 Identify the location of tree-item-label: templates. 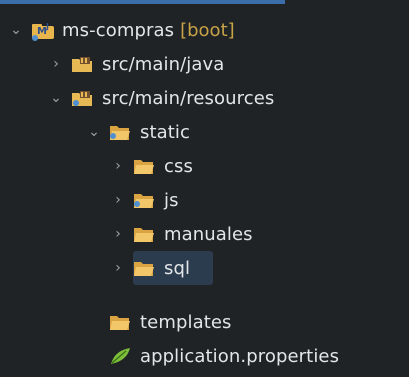
(186, 322).